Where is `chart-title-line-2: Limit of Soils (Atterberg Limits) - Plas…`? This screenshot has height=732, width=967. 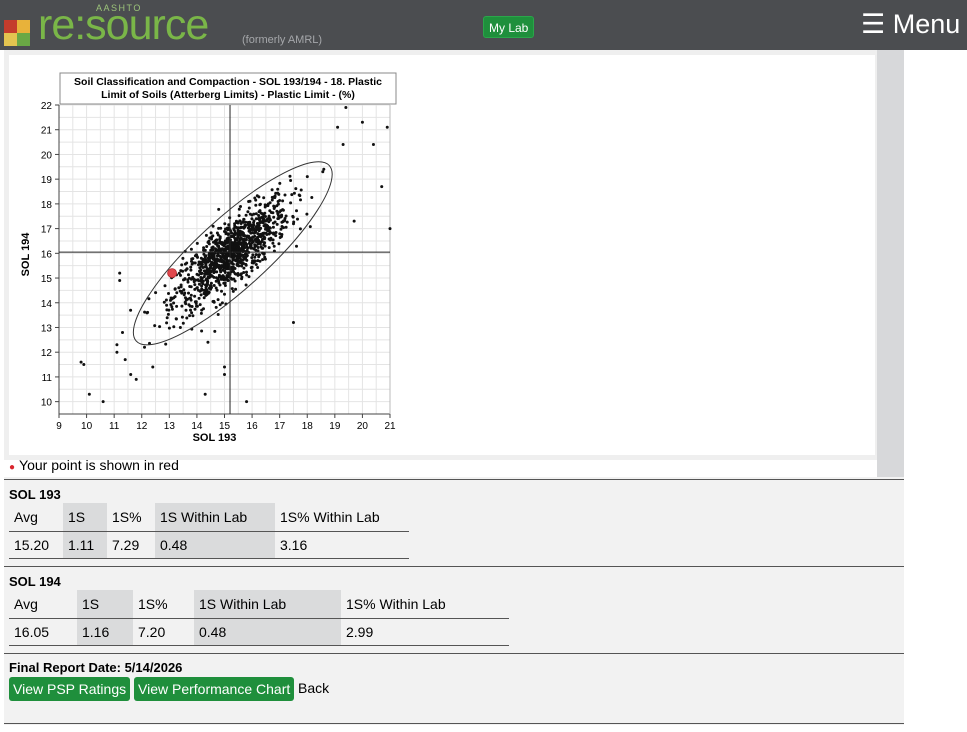 chart-title-line-2: Limit of Soils (Atterberg Limits) - Plas… is located at coordinates (228, 95).